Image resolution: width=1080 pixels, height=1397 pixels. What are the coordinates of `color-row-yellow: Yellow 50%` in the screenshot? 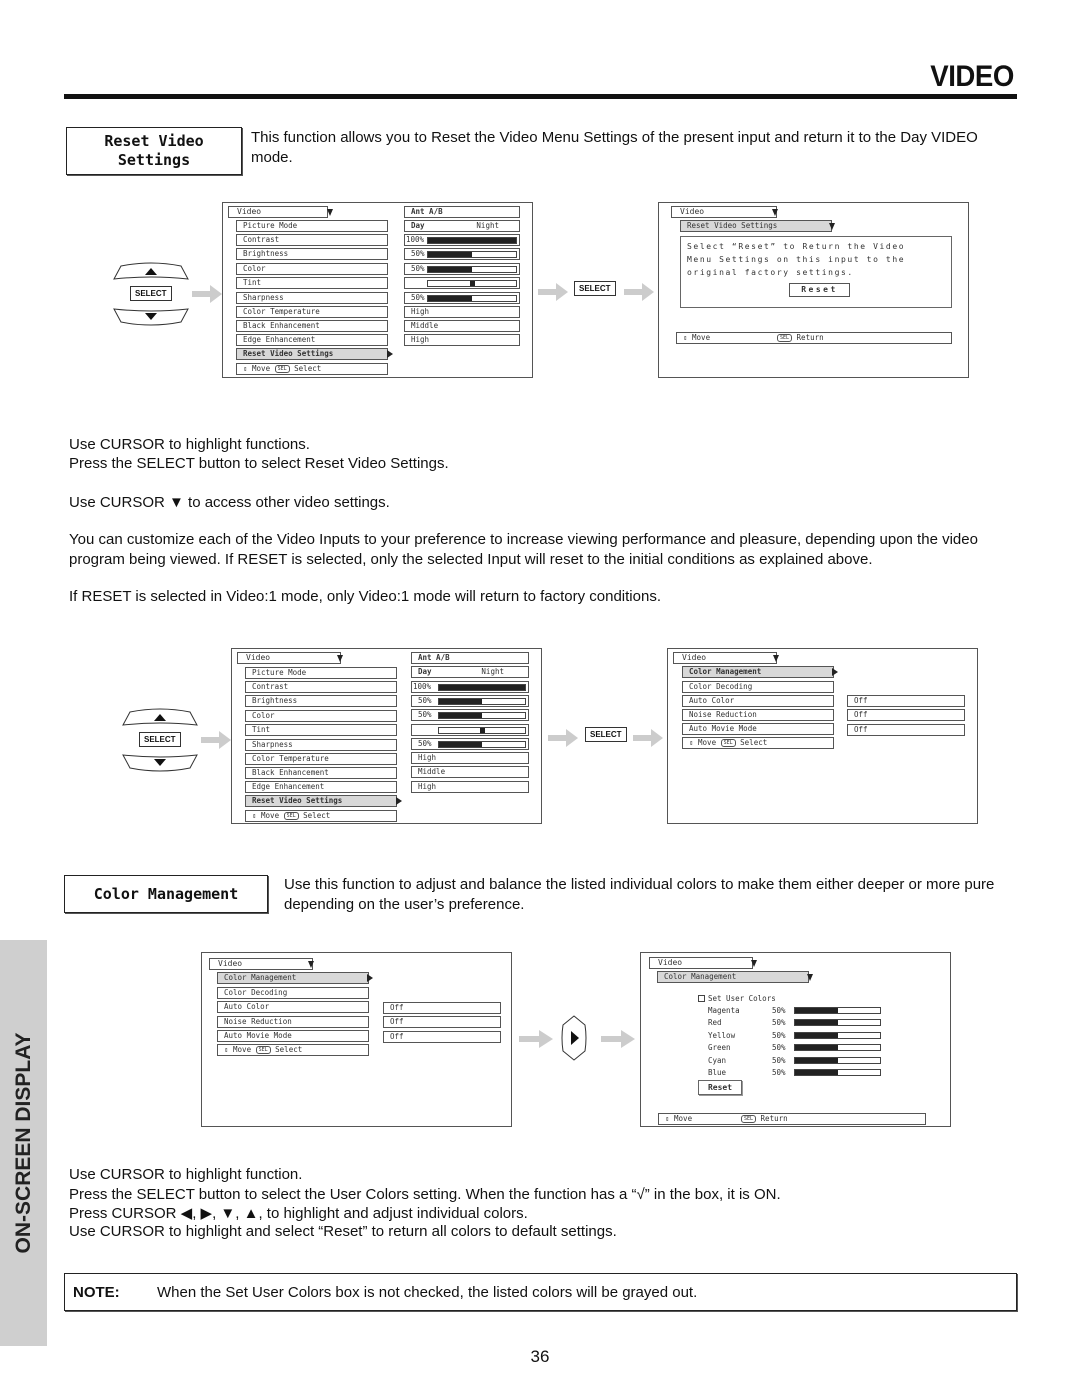 It's located at (798, 1036).